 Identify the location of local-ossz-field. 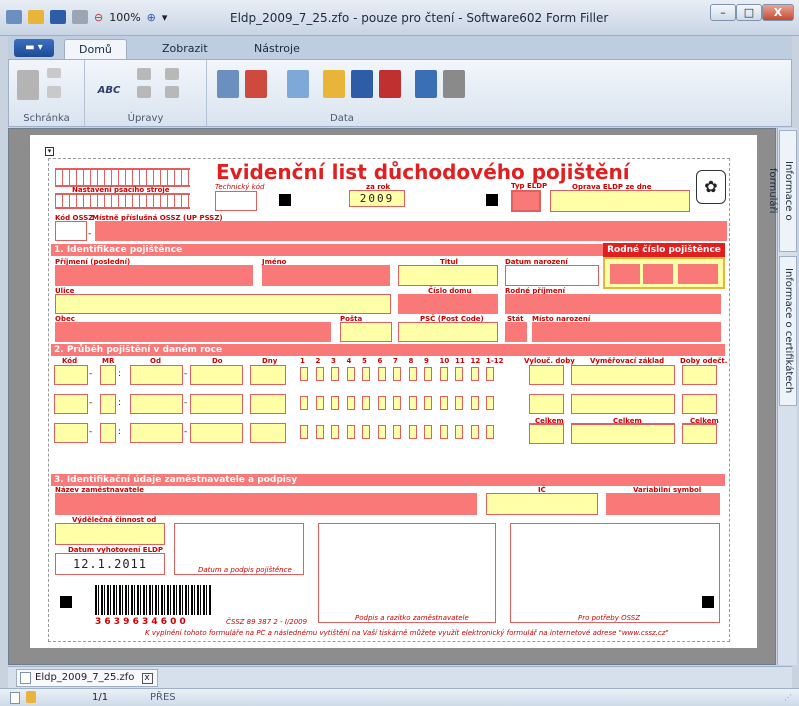
(411, 231).